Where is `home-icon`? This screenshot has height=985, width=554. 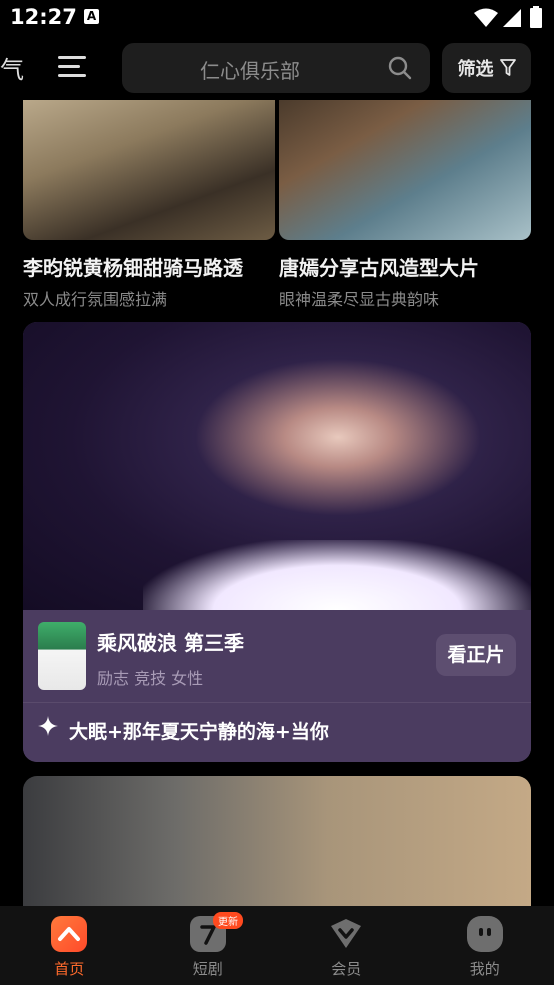
home-icon is located at coordinates (69, 934).